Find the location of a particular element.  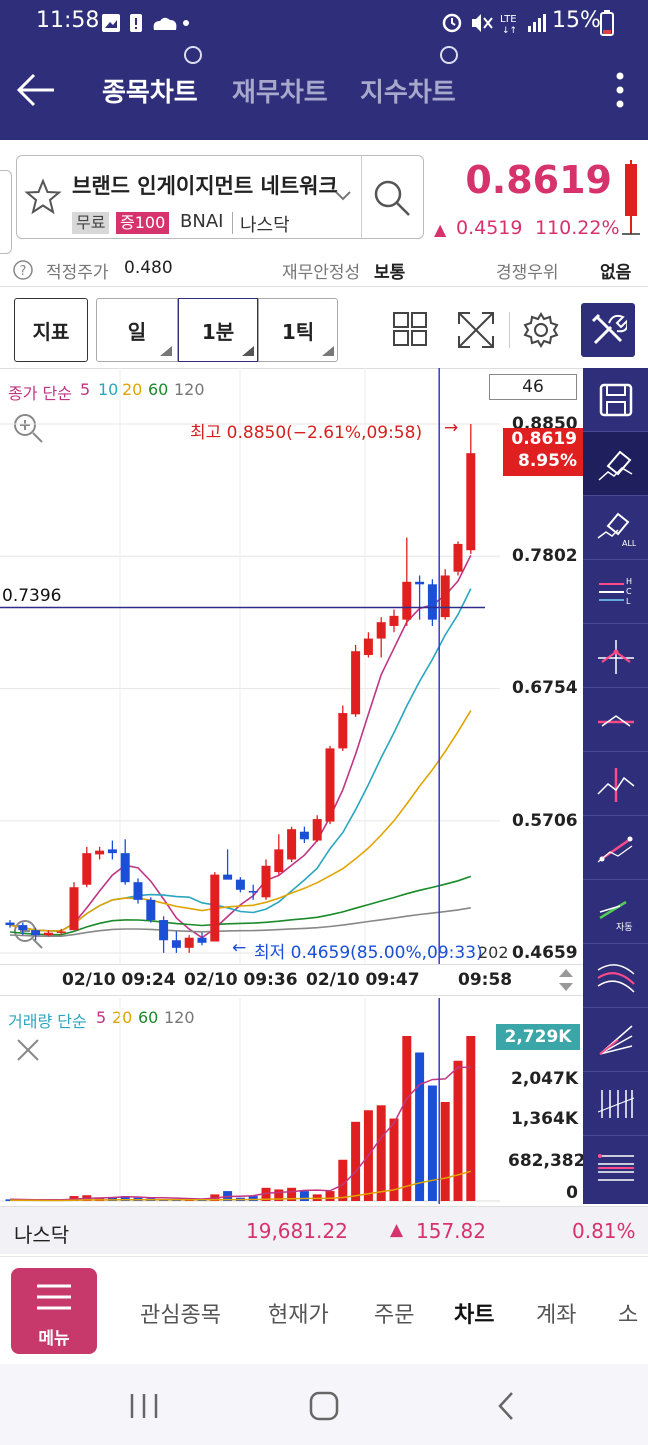

high-price-label: 최고 0.8850(−2.61%,09:58) is located at coordinates (306, 433).